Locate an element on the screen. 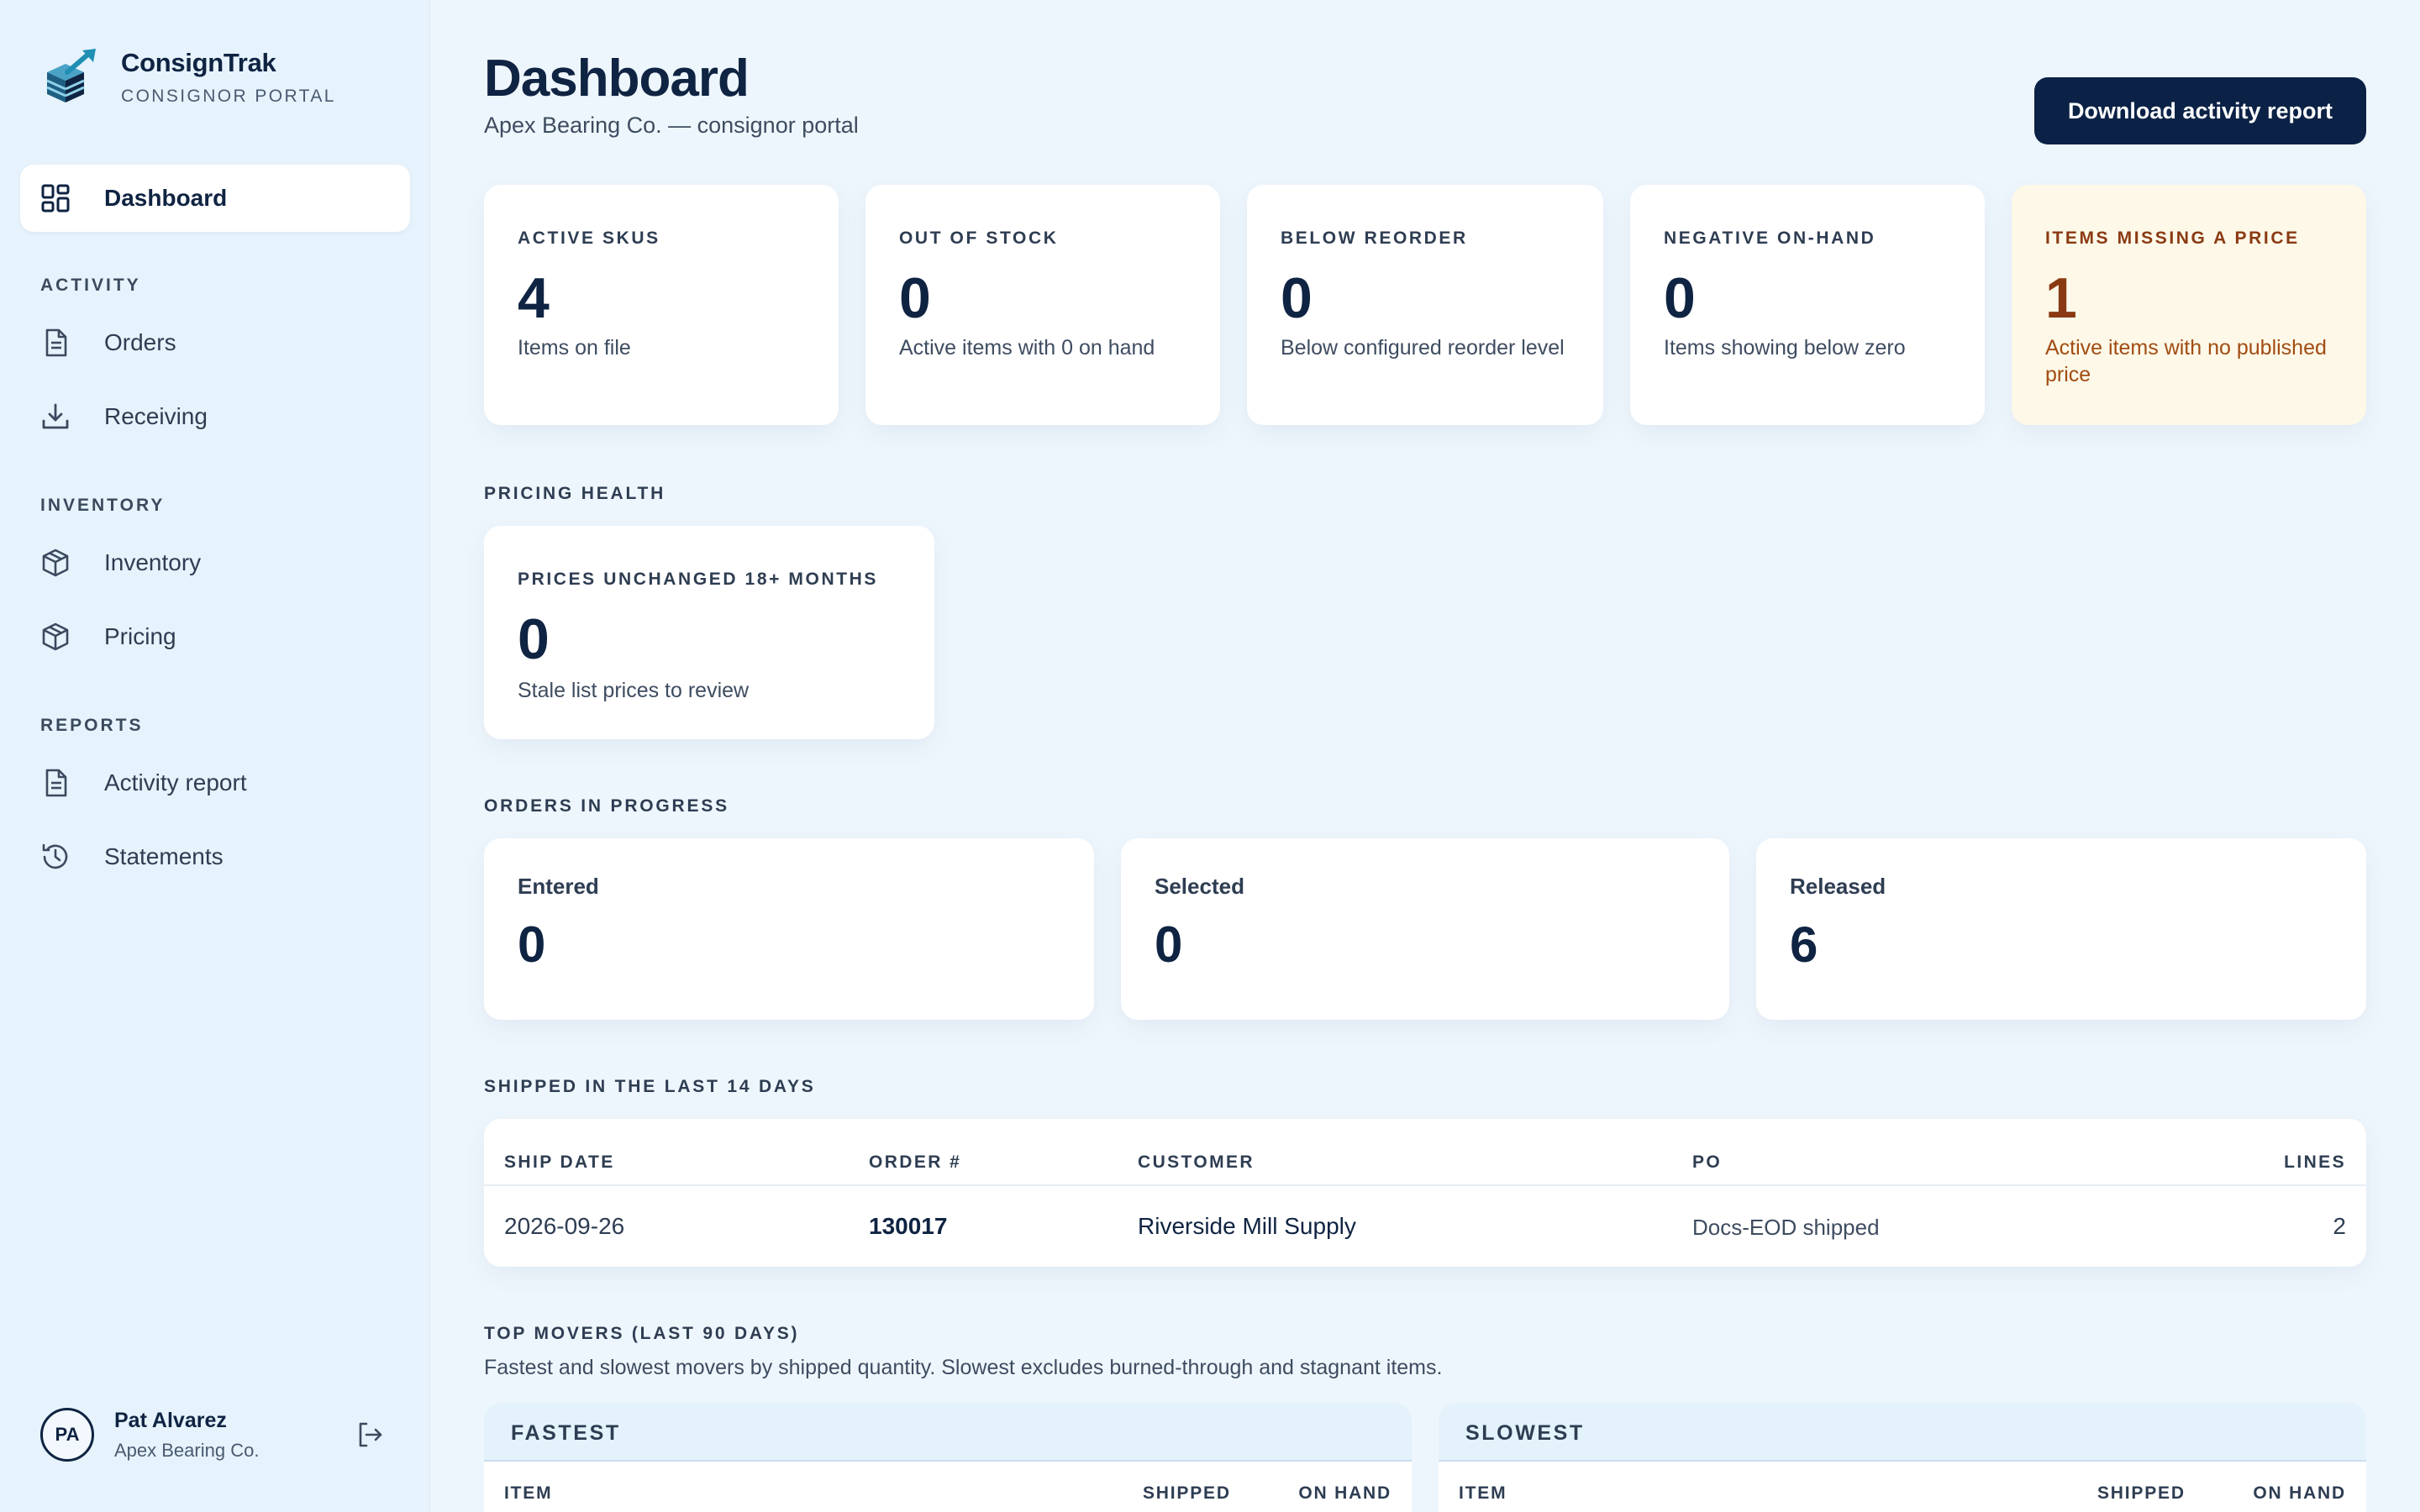 Image resolution: width=2420 pixels, height=1512 pixels. section-label-shipped: SHIPPED IN THE LAST 14 DAYS is located at coordinates (650, 1086).